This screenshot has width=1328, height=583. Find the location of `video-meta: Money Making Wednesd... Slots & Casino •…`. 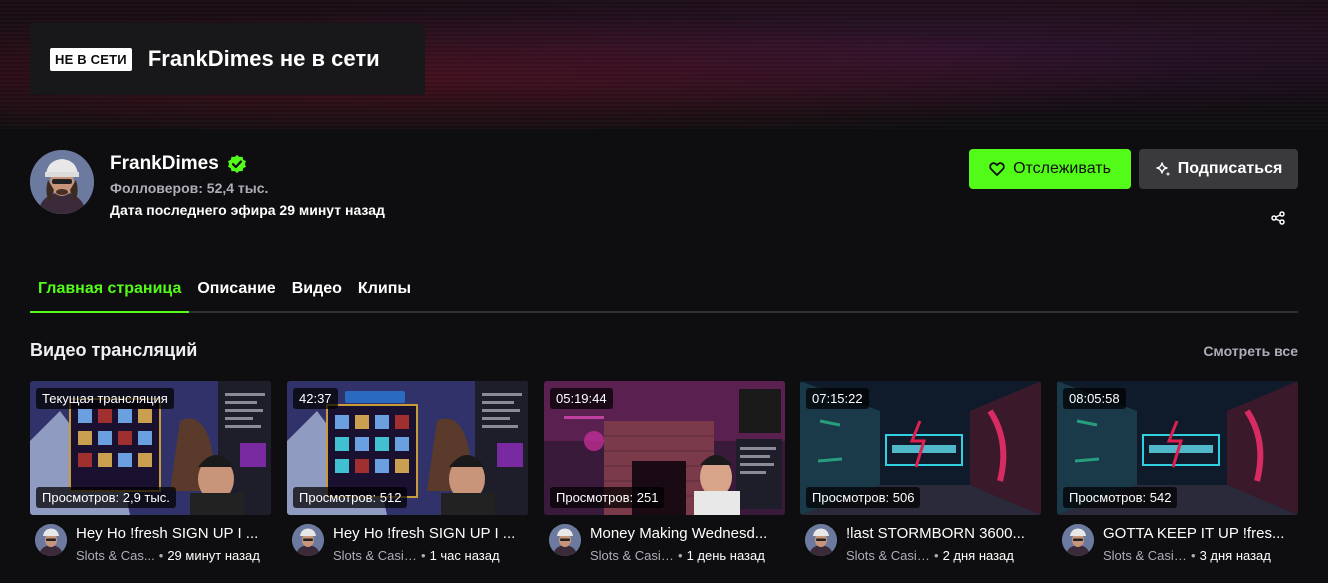

video-meta: Money Making Wednesd... Slots & Casino •… is located at coordinates (664, 547).